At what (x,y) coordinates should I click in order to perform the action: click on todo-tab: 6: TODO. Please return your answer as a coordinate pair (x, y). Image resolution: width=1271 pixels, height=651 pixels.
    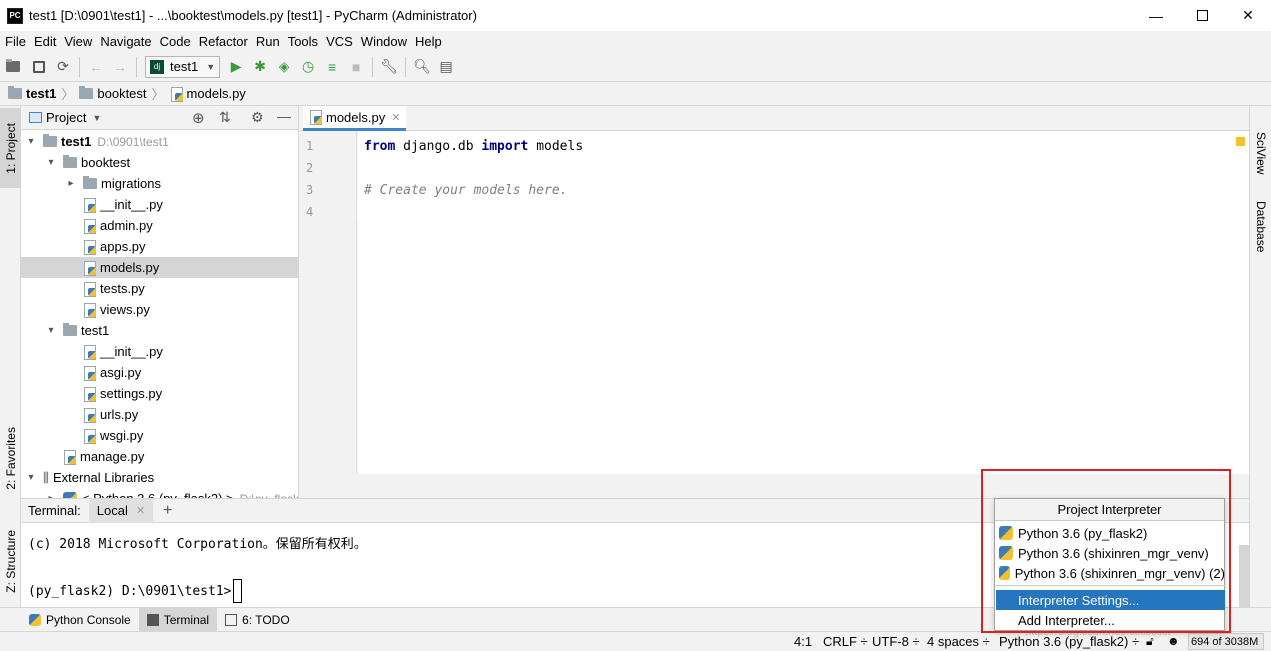
    Looking at the image, I should click on (257, 620).